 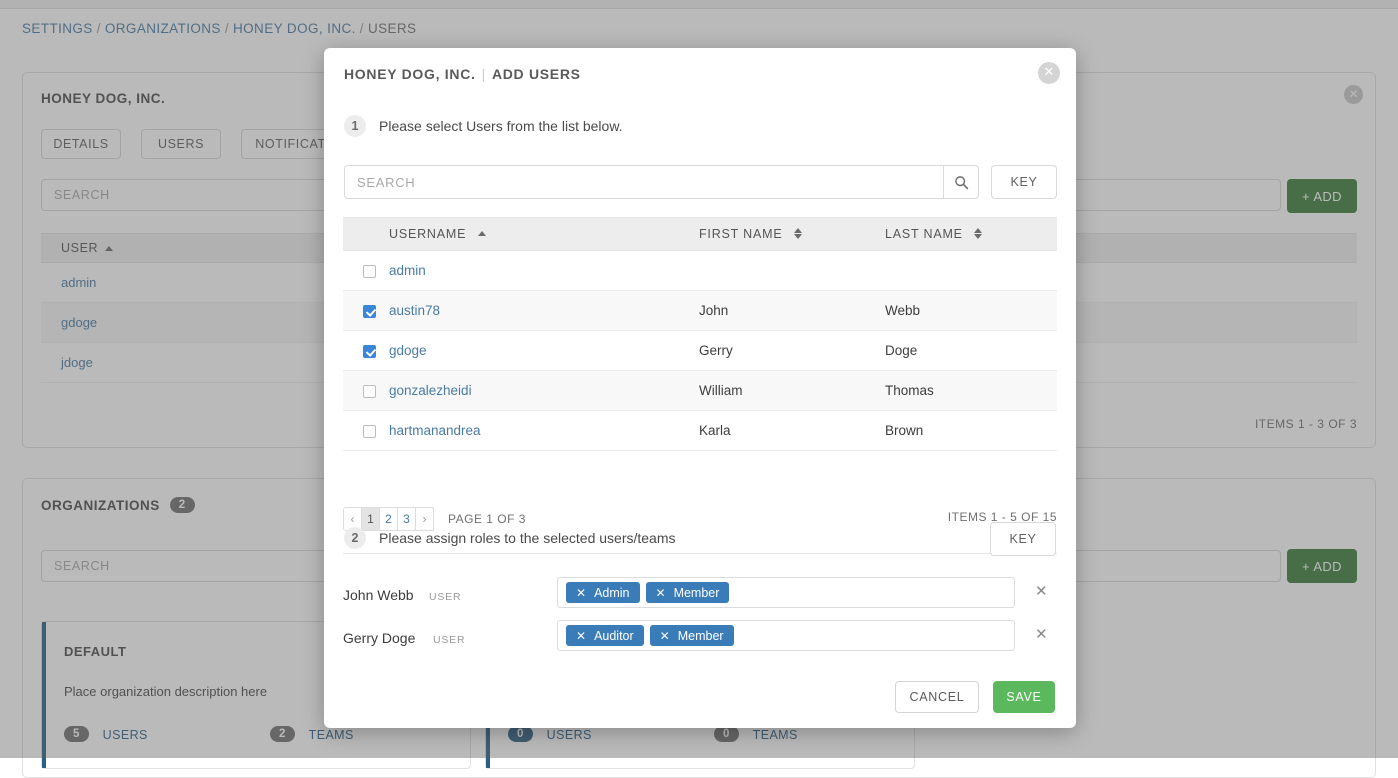 What do you see at coordinates (971, 234) in the screenshot?
I see `column-header-last-name: LAST NAME` at bounding box center [971, 234].